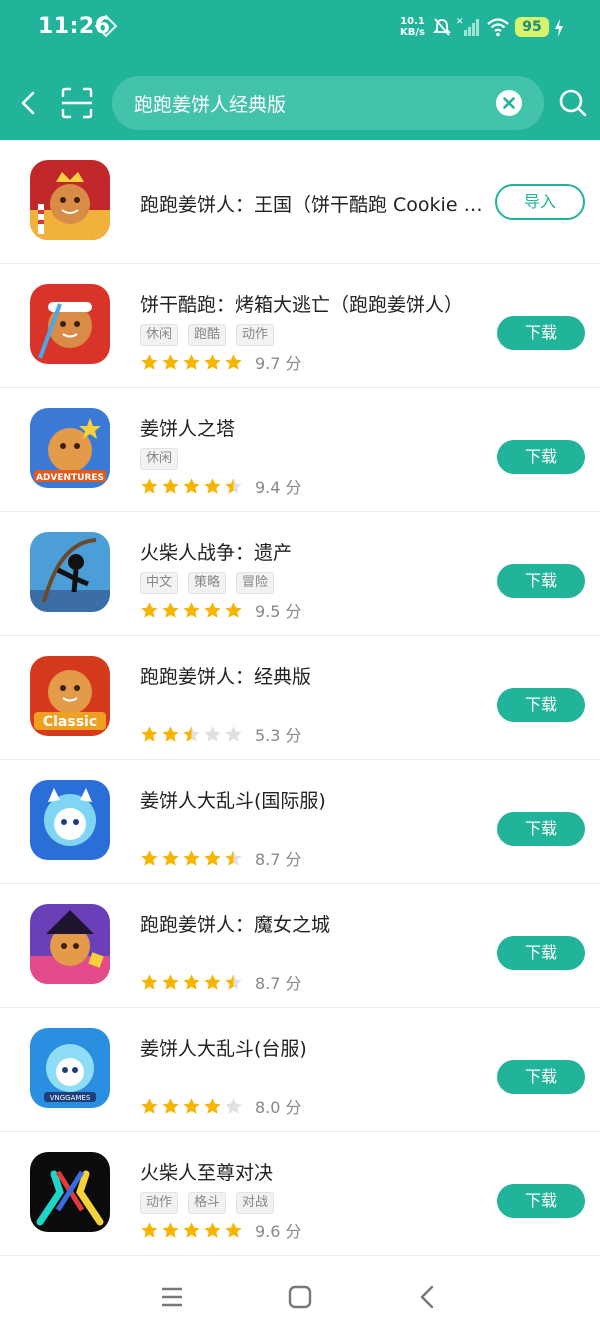 The image size is (600, 1333). I want to click on app-name: 姜饼人大乱斗(台服), so click(223, 1047).